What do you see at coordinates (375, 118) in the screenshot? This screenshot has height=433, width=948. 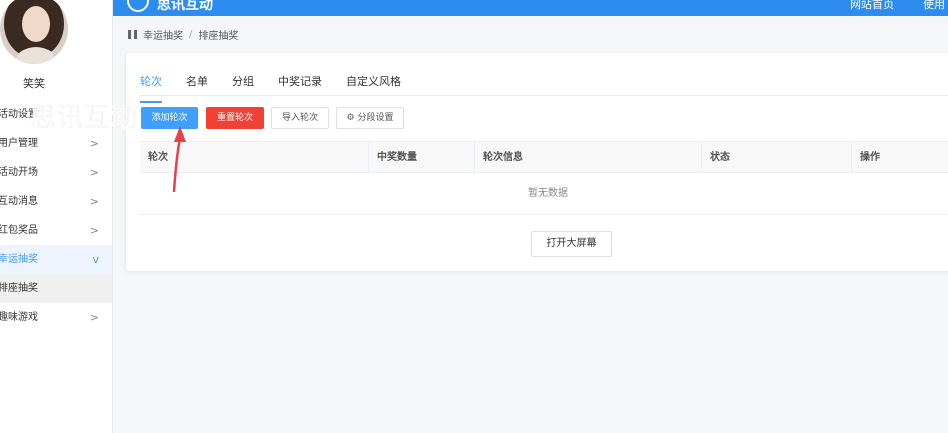 I see `segment-settings-label: 分段设置` at bounding box center [375, 118].